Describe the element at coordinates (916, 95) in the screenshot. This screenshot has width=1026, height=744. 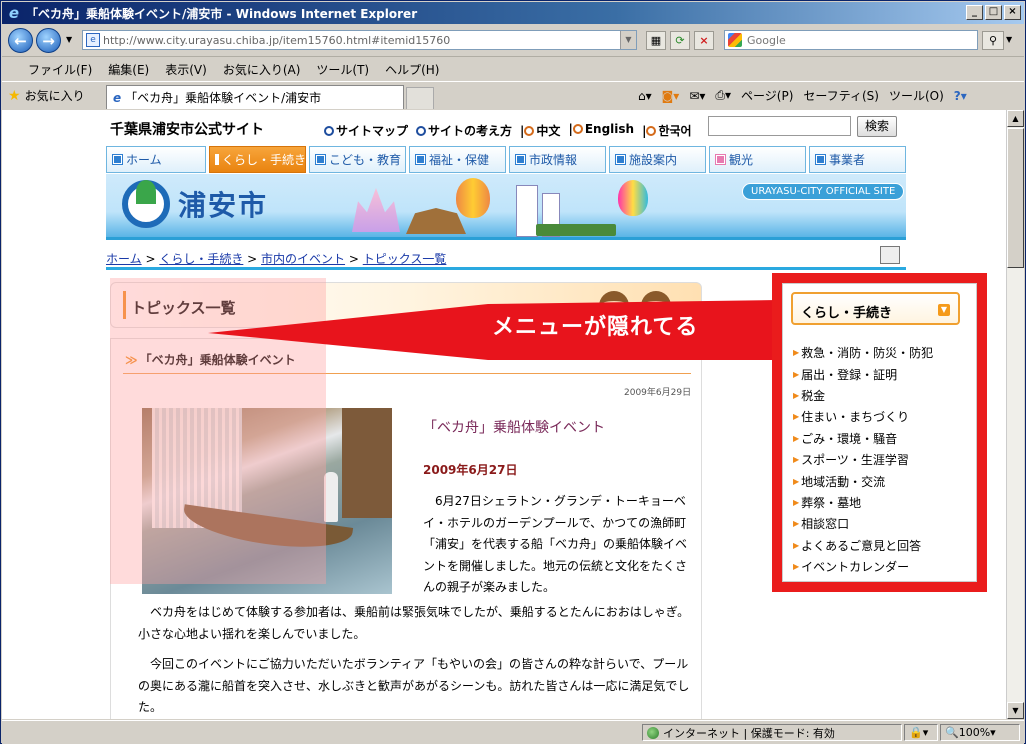
I see `tools-menu: ツール(O)` at that location.